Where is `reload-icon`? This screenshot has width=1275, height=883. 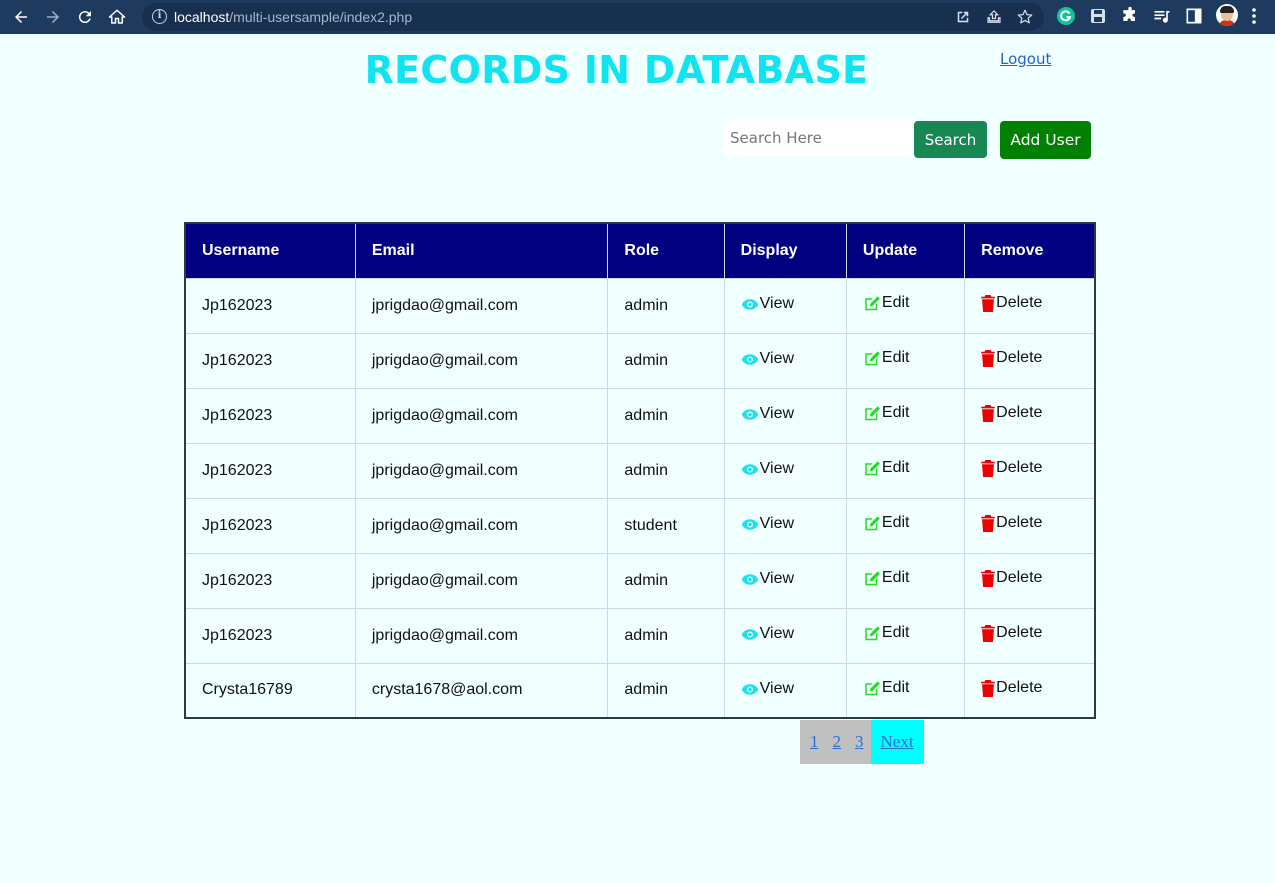
reload-icon is located at coordinates (85, 17).